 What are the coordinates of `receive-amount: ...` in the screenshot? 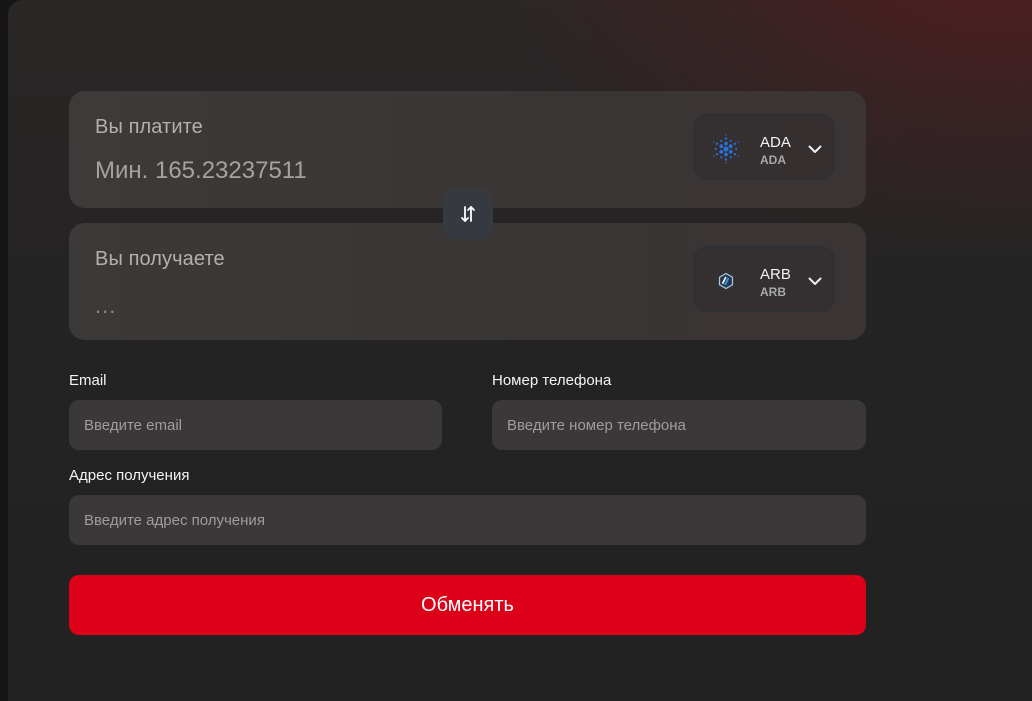 It's located at (106, 305).